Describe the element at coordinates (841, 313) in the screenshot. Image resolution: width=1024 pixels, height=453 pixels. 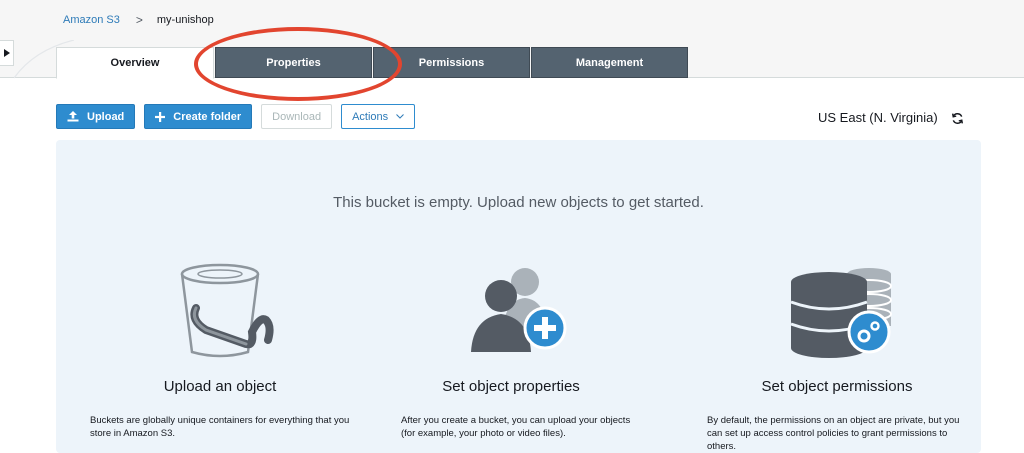
I see `database-settings-icon` at that location.